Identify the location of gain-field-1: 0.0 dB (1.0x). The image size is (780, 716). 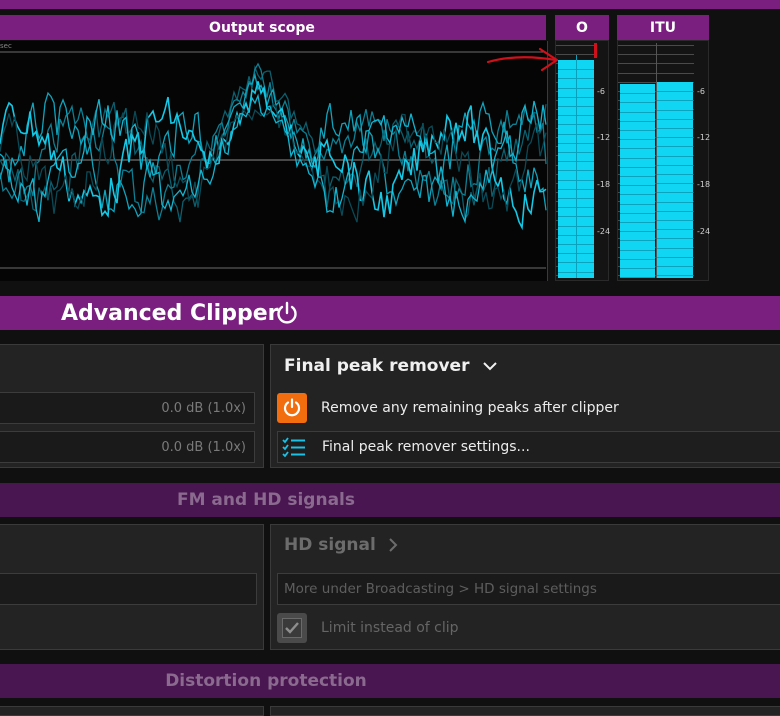
(127, 408).